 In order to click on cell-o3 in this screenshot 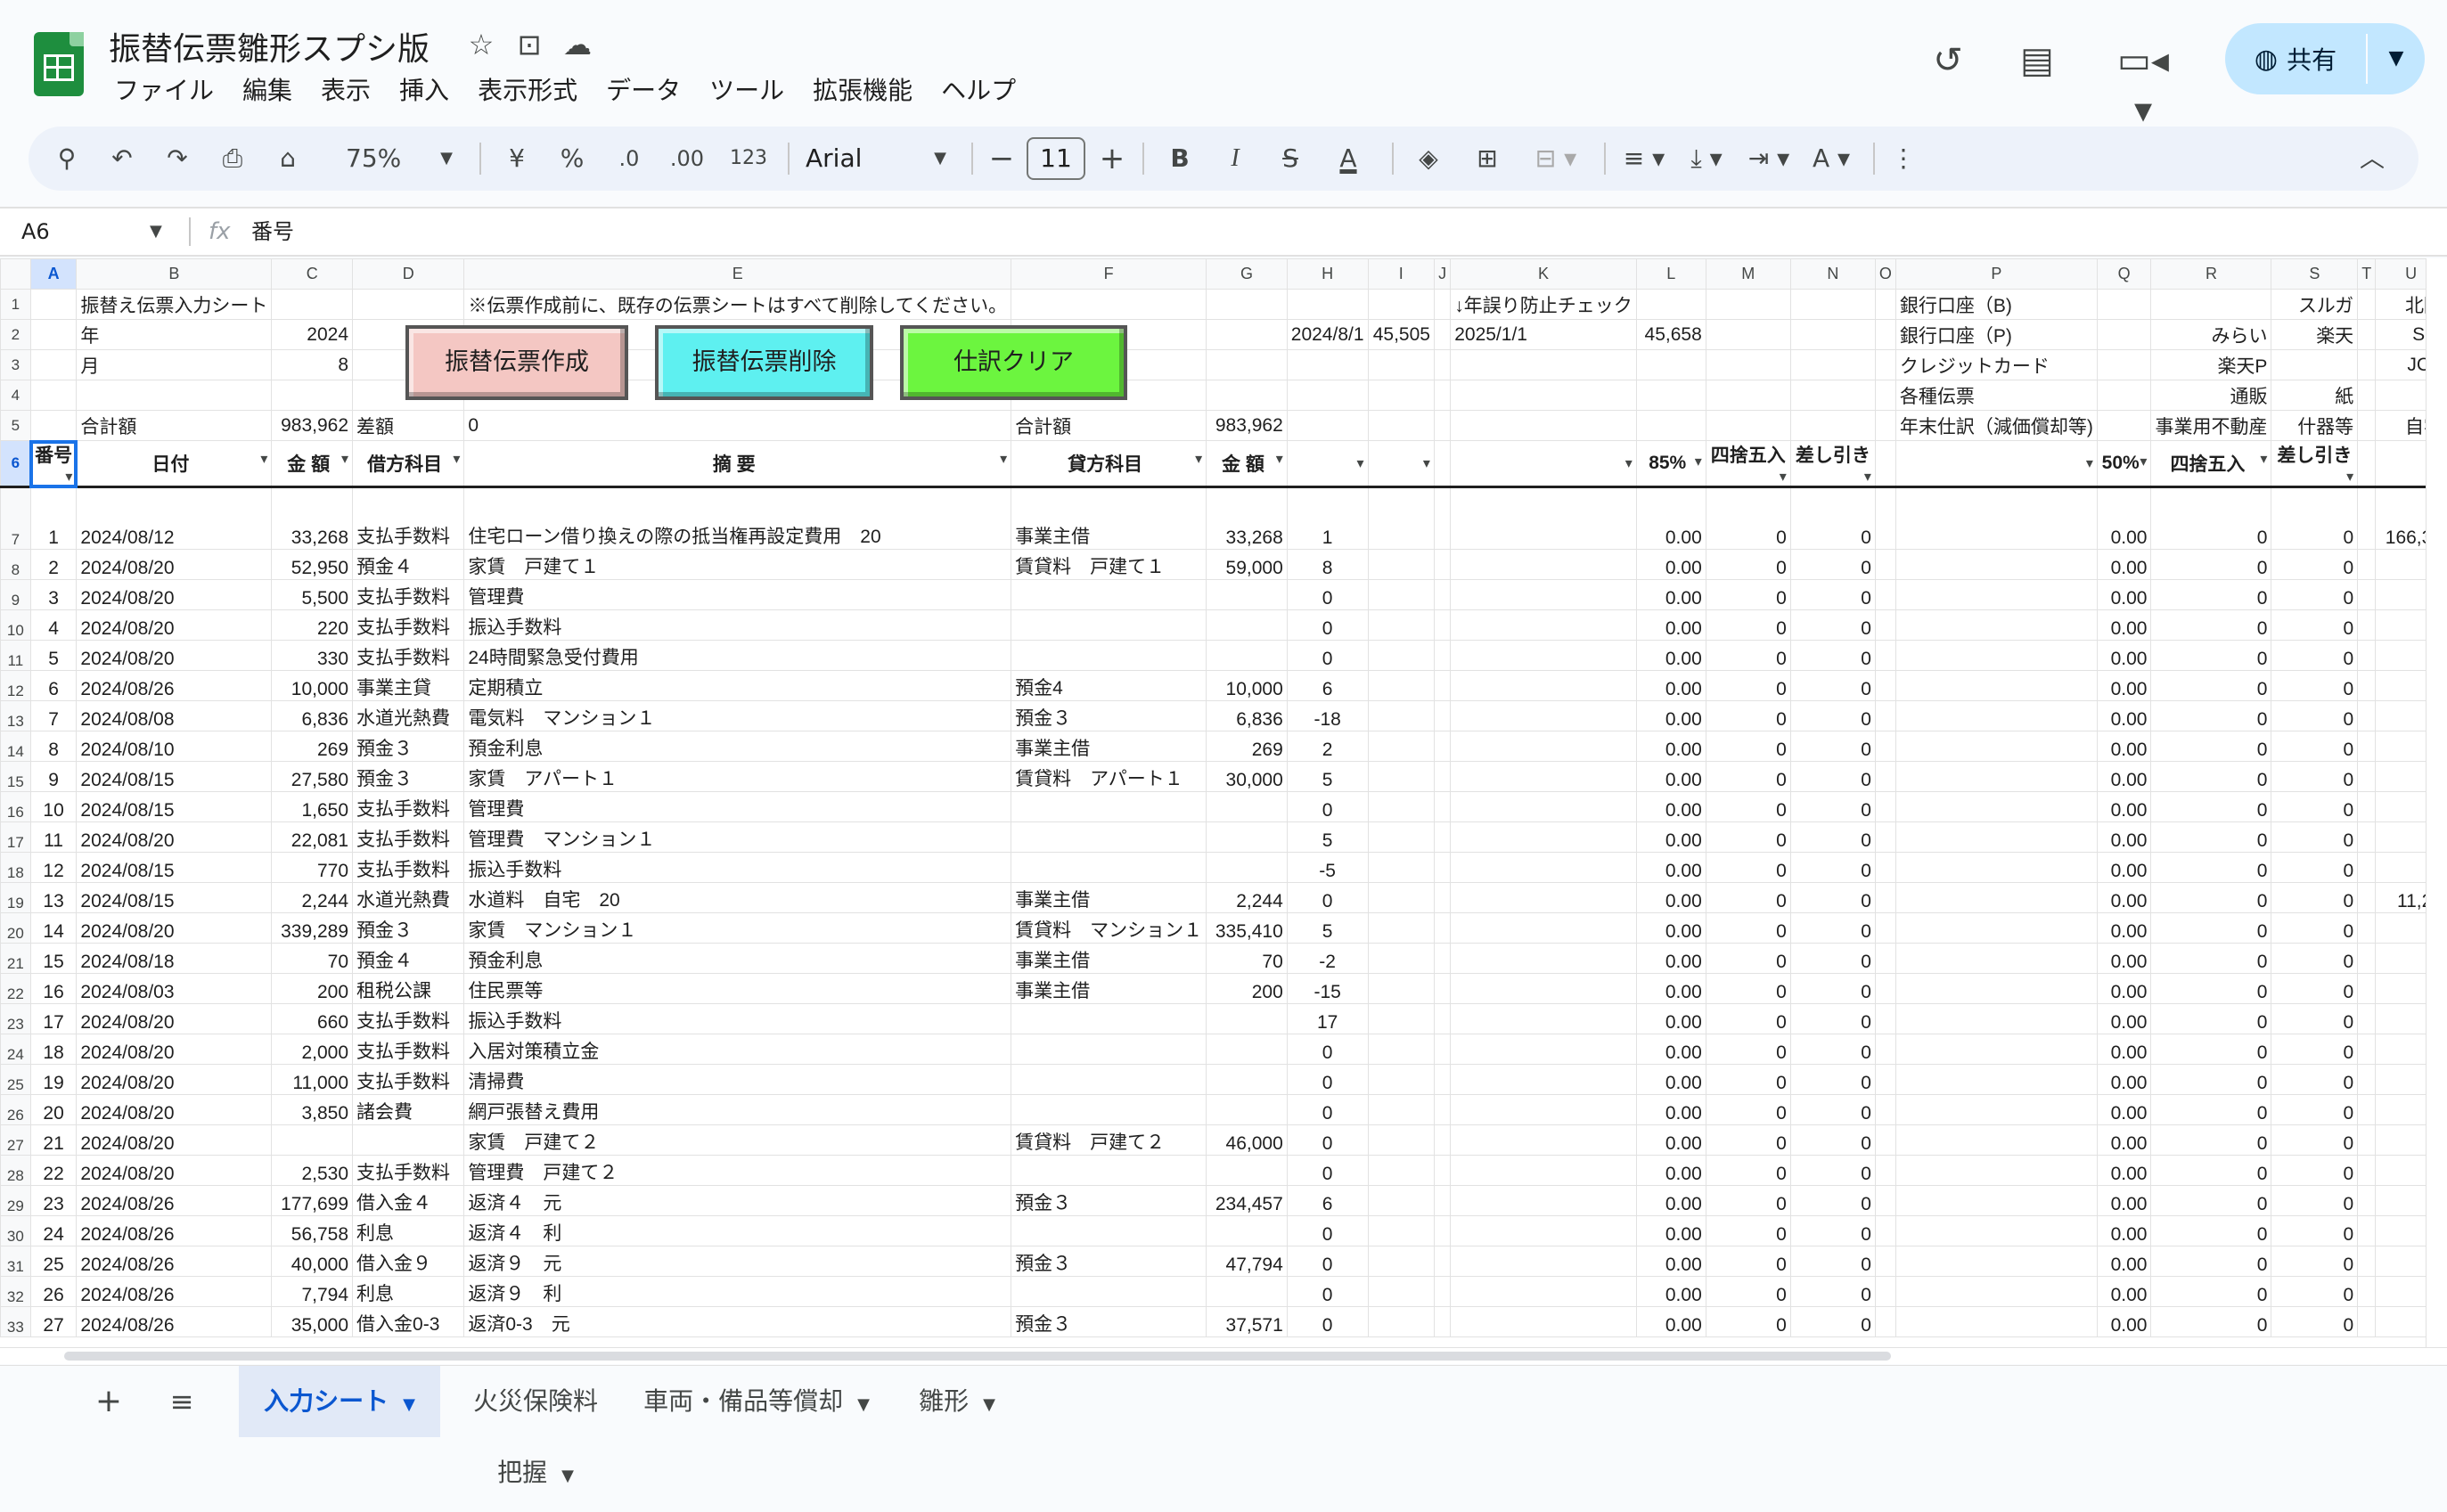, I will do `click(1885, 365)`.